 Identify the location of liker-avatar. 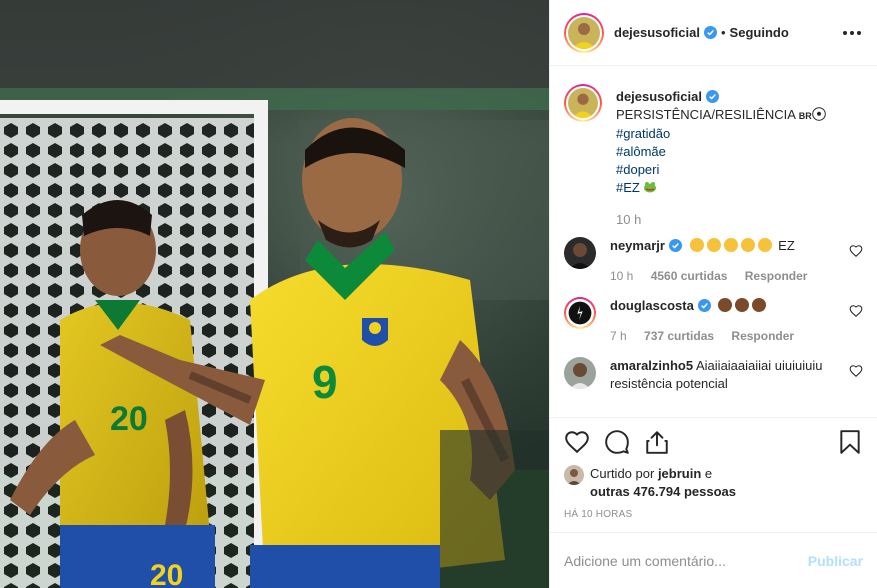
(574, 475).